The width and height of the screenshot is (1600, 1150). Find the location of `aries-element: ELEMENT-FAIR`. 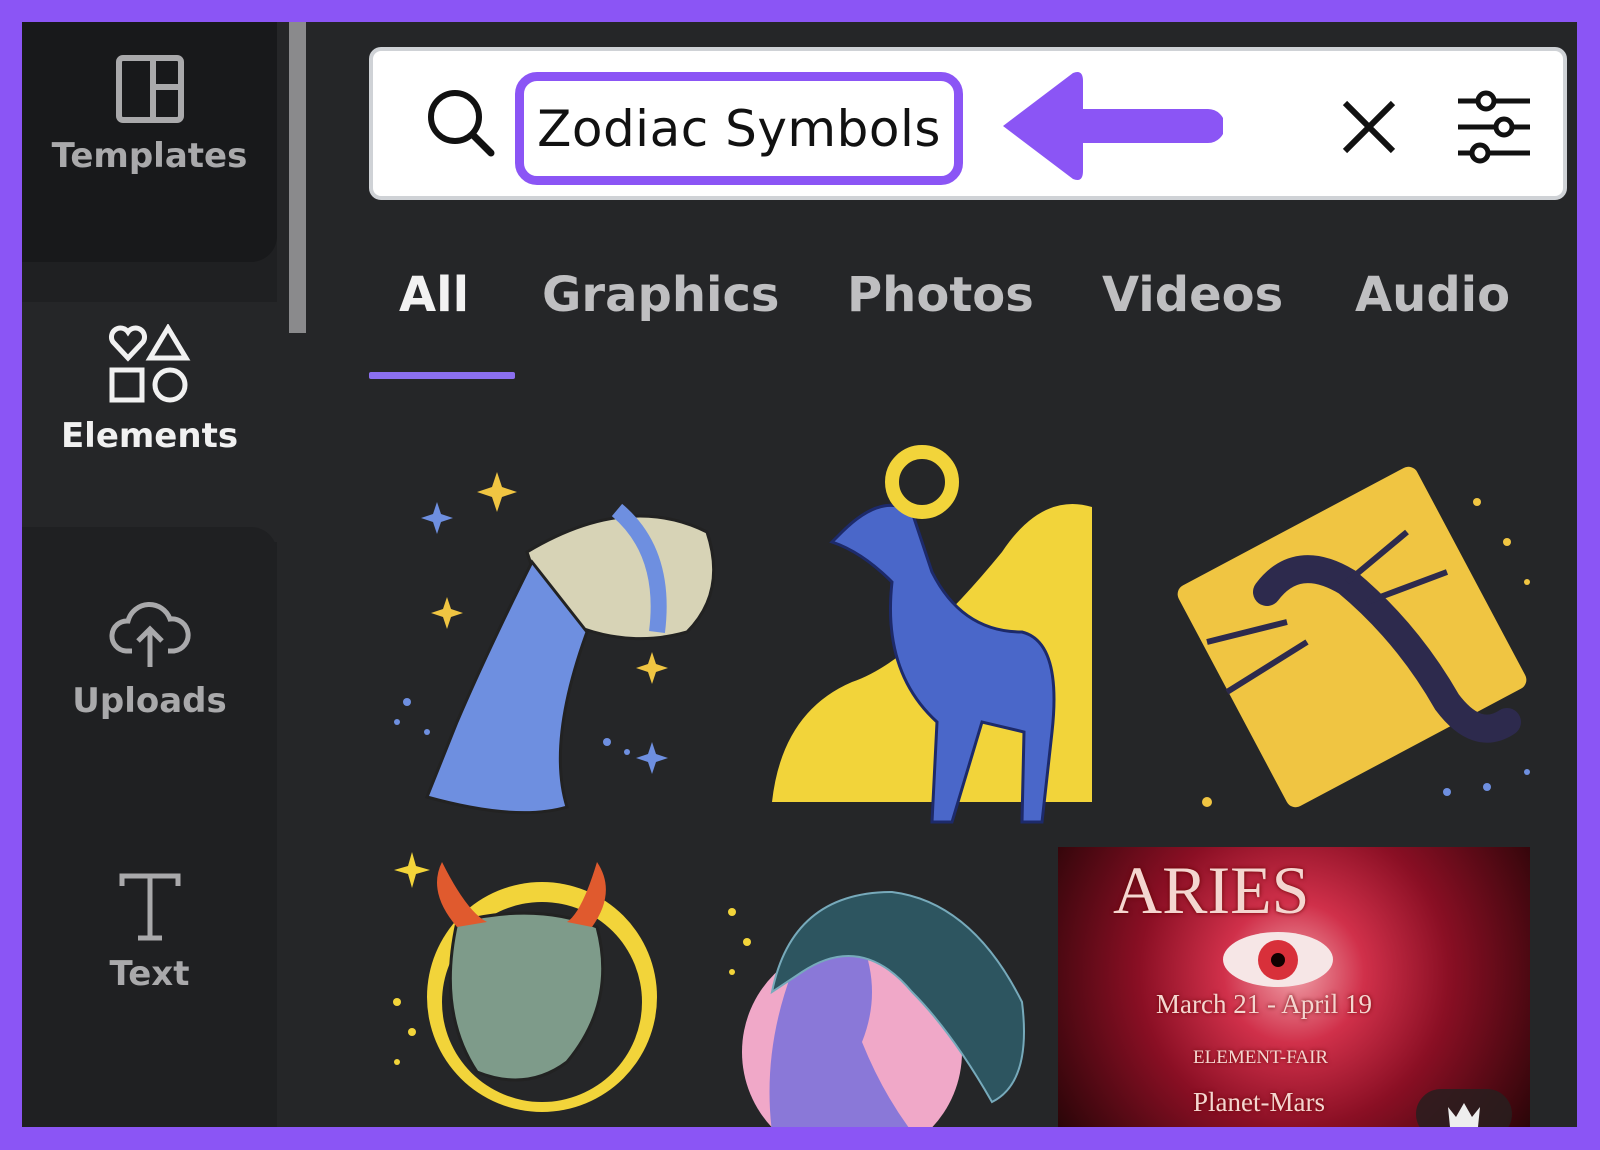

aries-element: ELEMENT-FAIR is located at coordinates (1261, 1057).